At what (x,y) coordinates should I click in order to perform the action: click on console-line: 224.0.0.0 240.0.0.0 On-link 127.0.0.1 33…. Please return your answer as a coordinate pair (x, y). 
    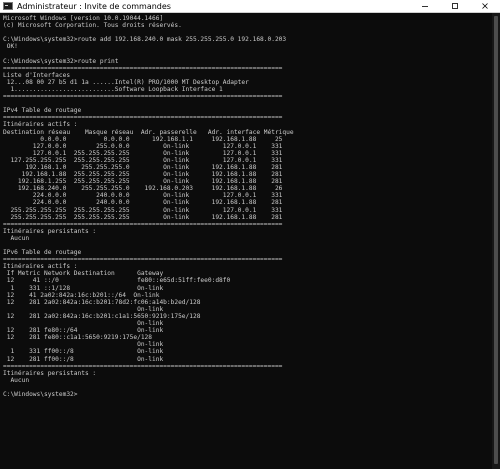
    Looking at the image, I should click on (143, 196).